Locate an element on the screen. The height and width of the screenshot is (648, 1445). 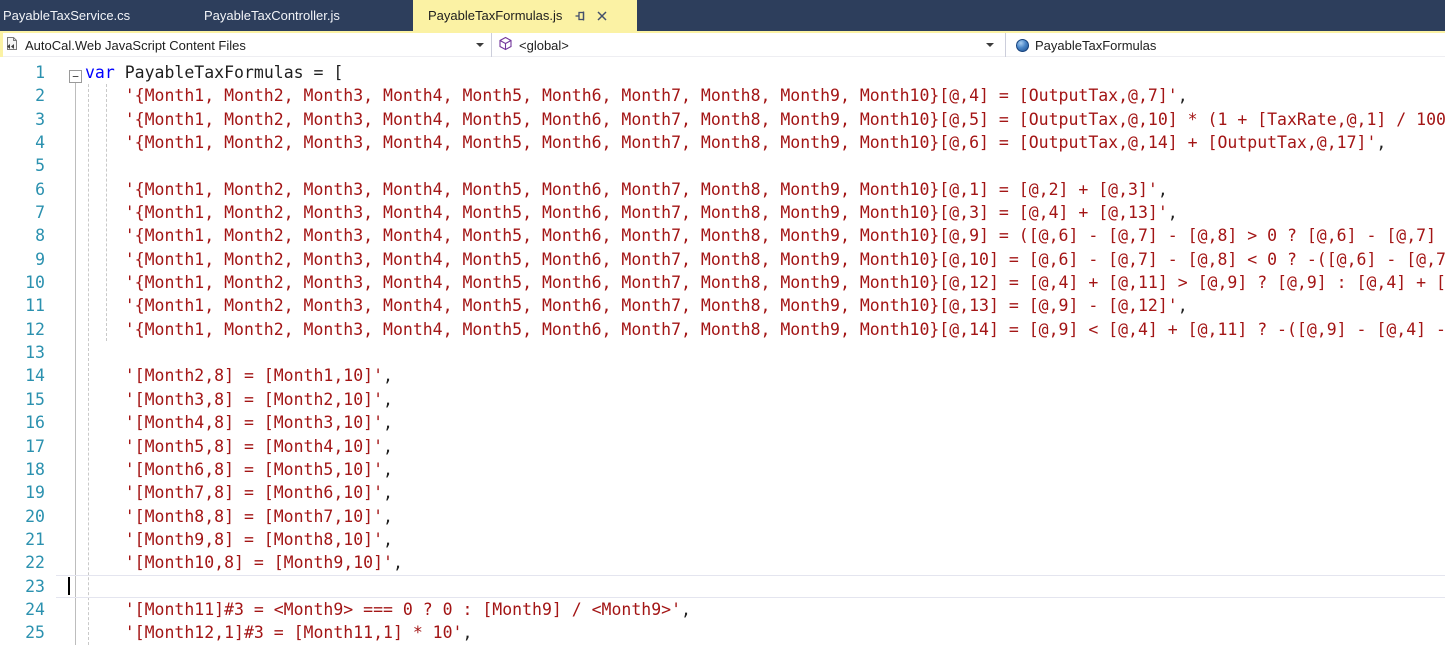
line-number: 1 is located at coordinates (40, 72).